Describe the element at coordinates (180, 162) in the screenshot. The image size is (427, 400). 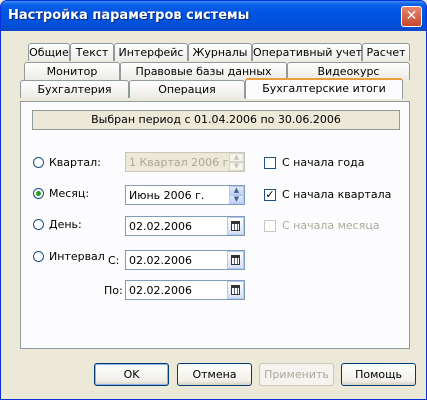
I see `quarter-value: 1 Квартал 2006 г.` at that location.